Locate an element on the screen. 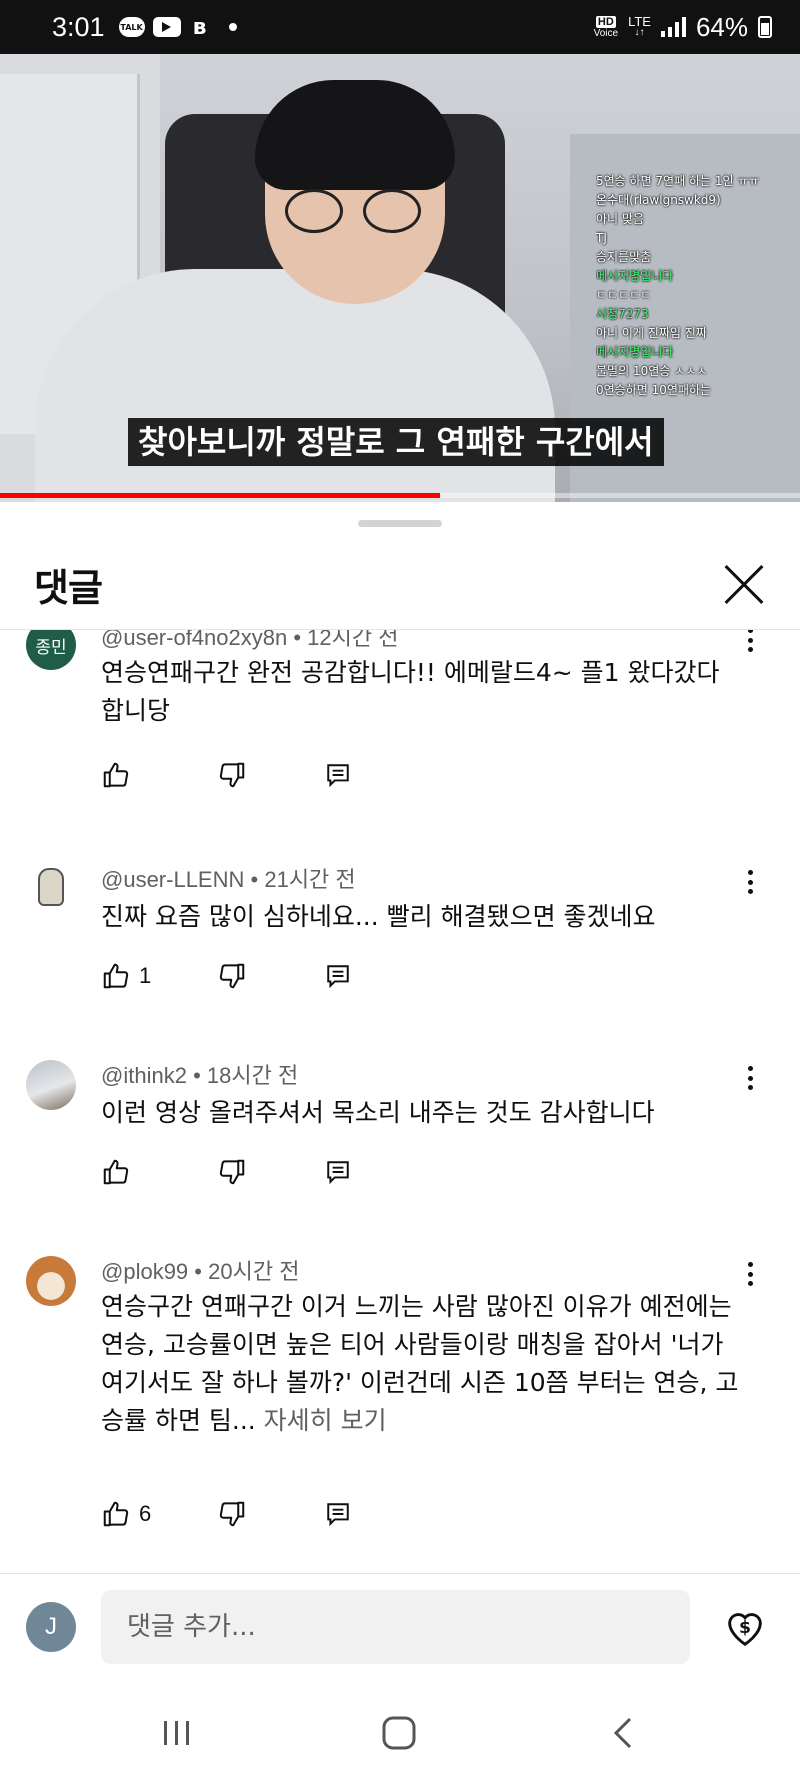 The height and width of the screenshot is (1778, 800). comment-input is located at coordinates (395, 1627).